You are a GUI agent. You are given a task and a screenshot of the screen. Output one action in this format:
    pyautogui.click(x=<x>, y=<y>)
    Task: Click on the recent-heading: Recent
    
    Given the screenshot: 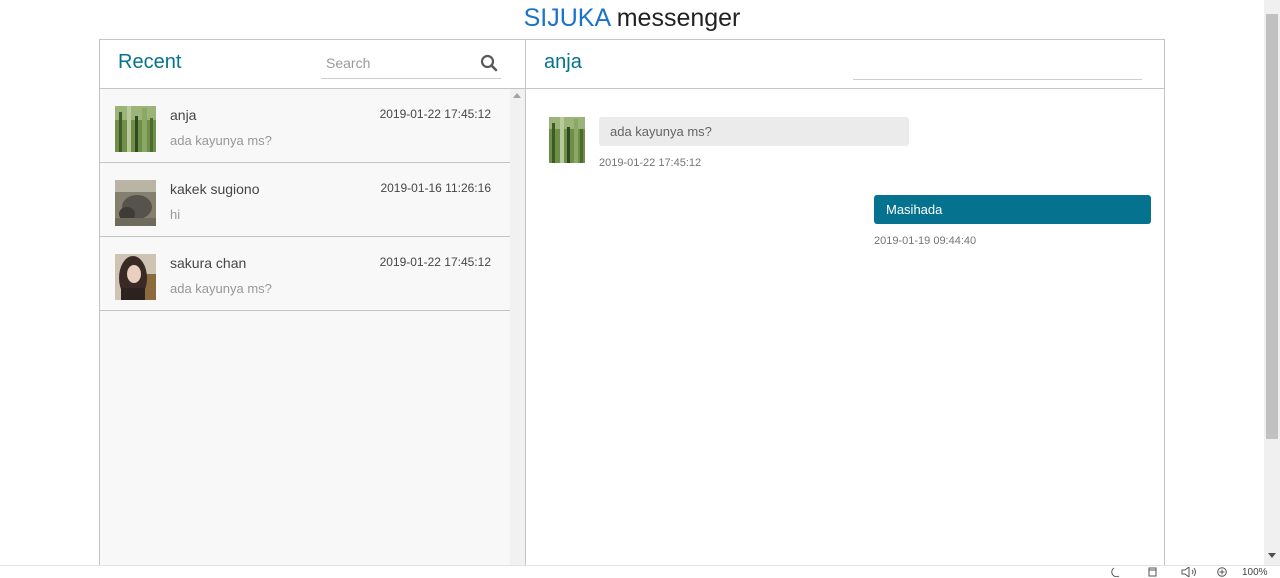 What is the action you would take?
    pyautogui.click(x=150, y=62)
    